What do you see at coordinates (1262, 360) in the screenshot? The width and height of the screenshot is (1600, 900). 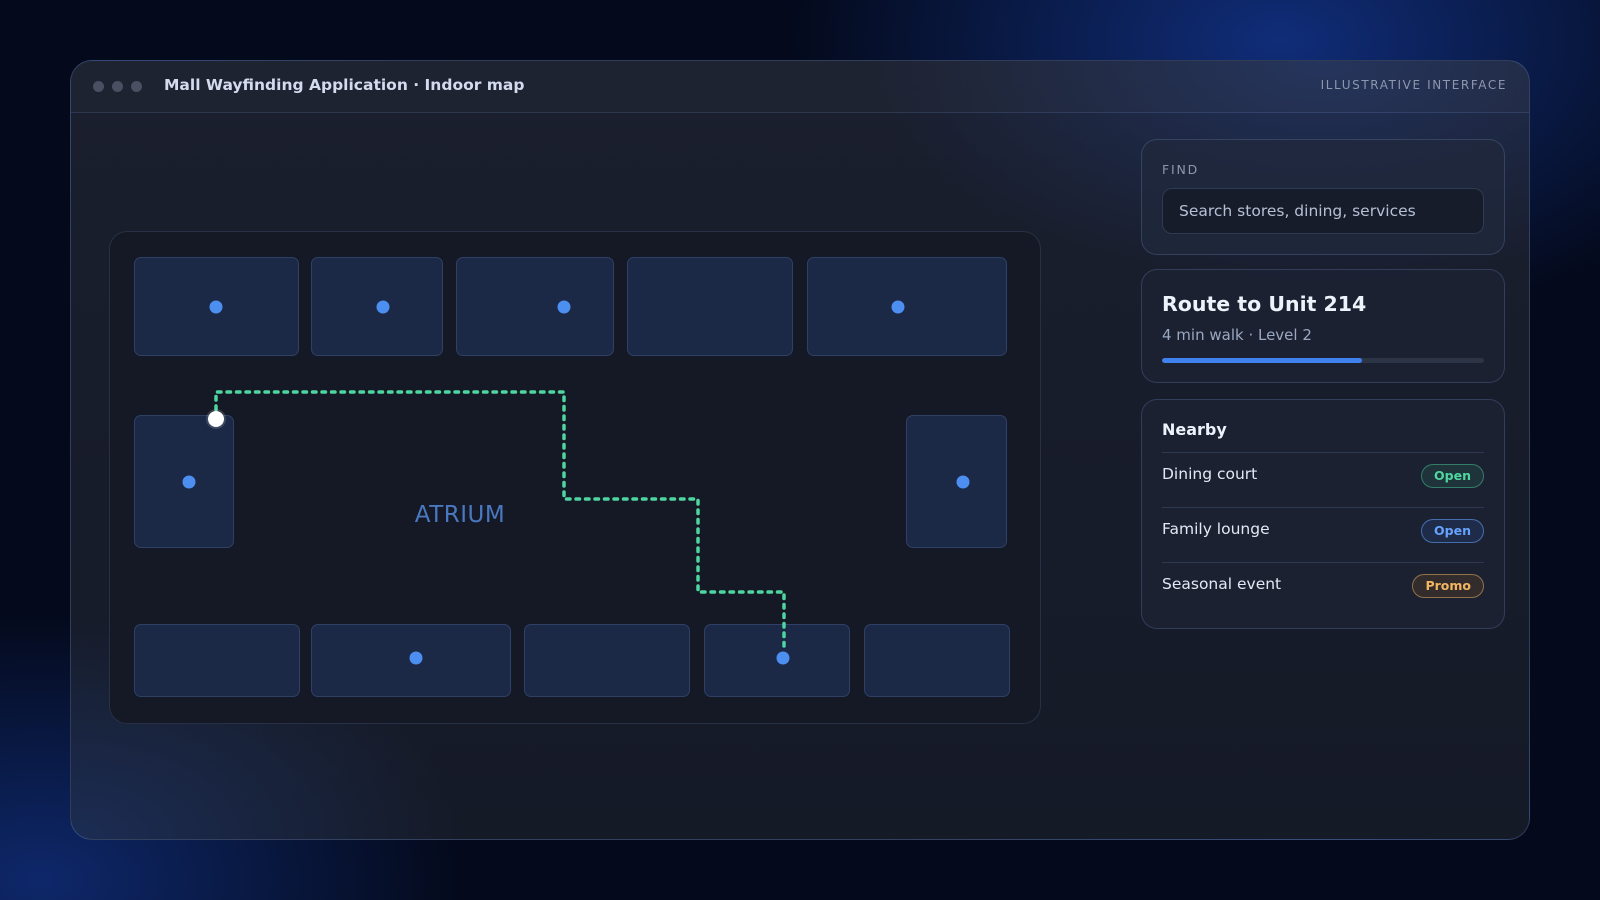 I see `route-progress-fill` at bounding box center [1262, 360].